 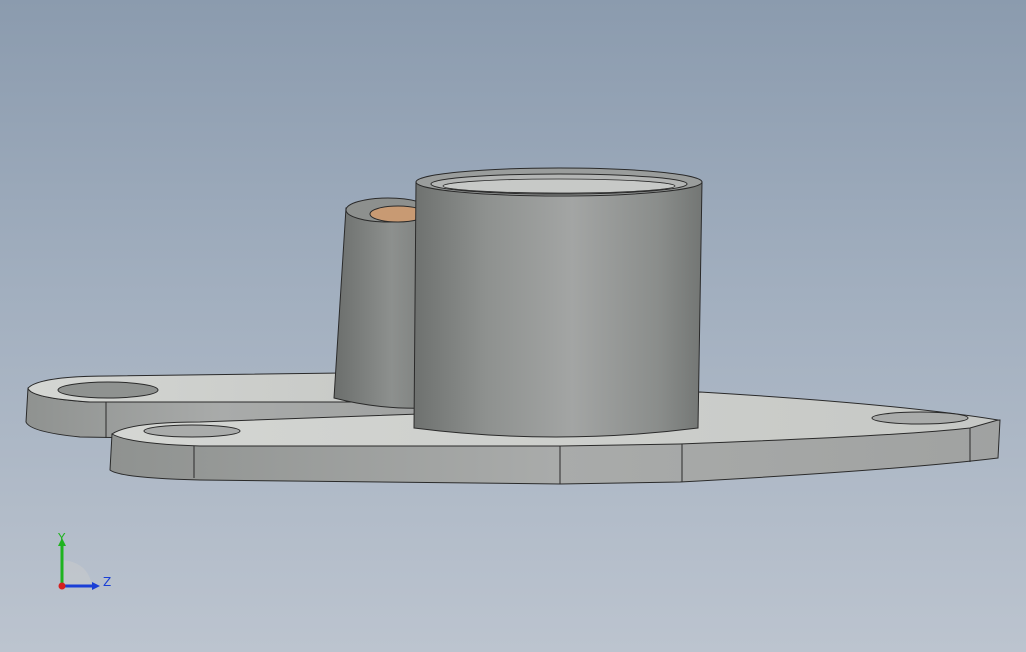 I want to click on y-axis-label: Y, so click(x=61, y=538).